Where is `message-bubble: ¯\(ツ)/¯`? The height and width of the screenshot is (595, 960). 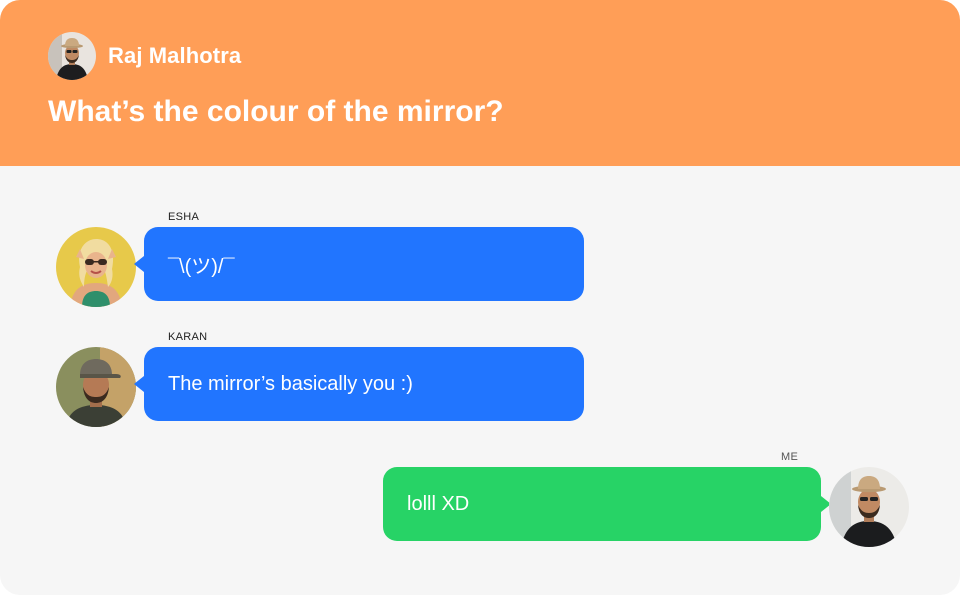
message-bubble: ¯\(ツ)/¯ is located at coordinates (364, 264).